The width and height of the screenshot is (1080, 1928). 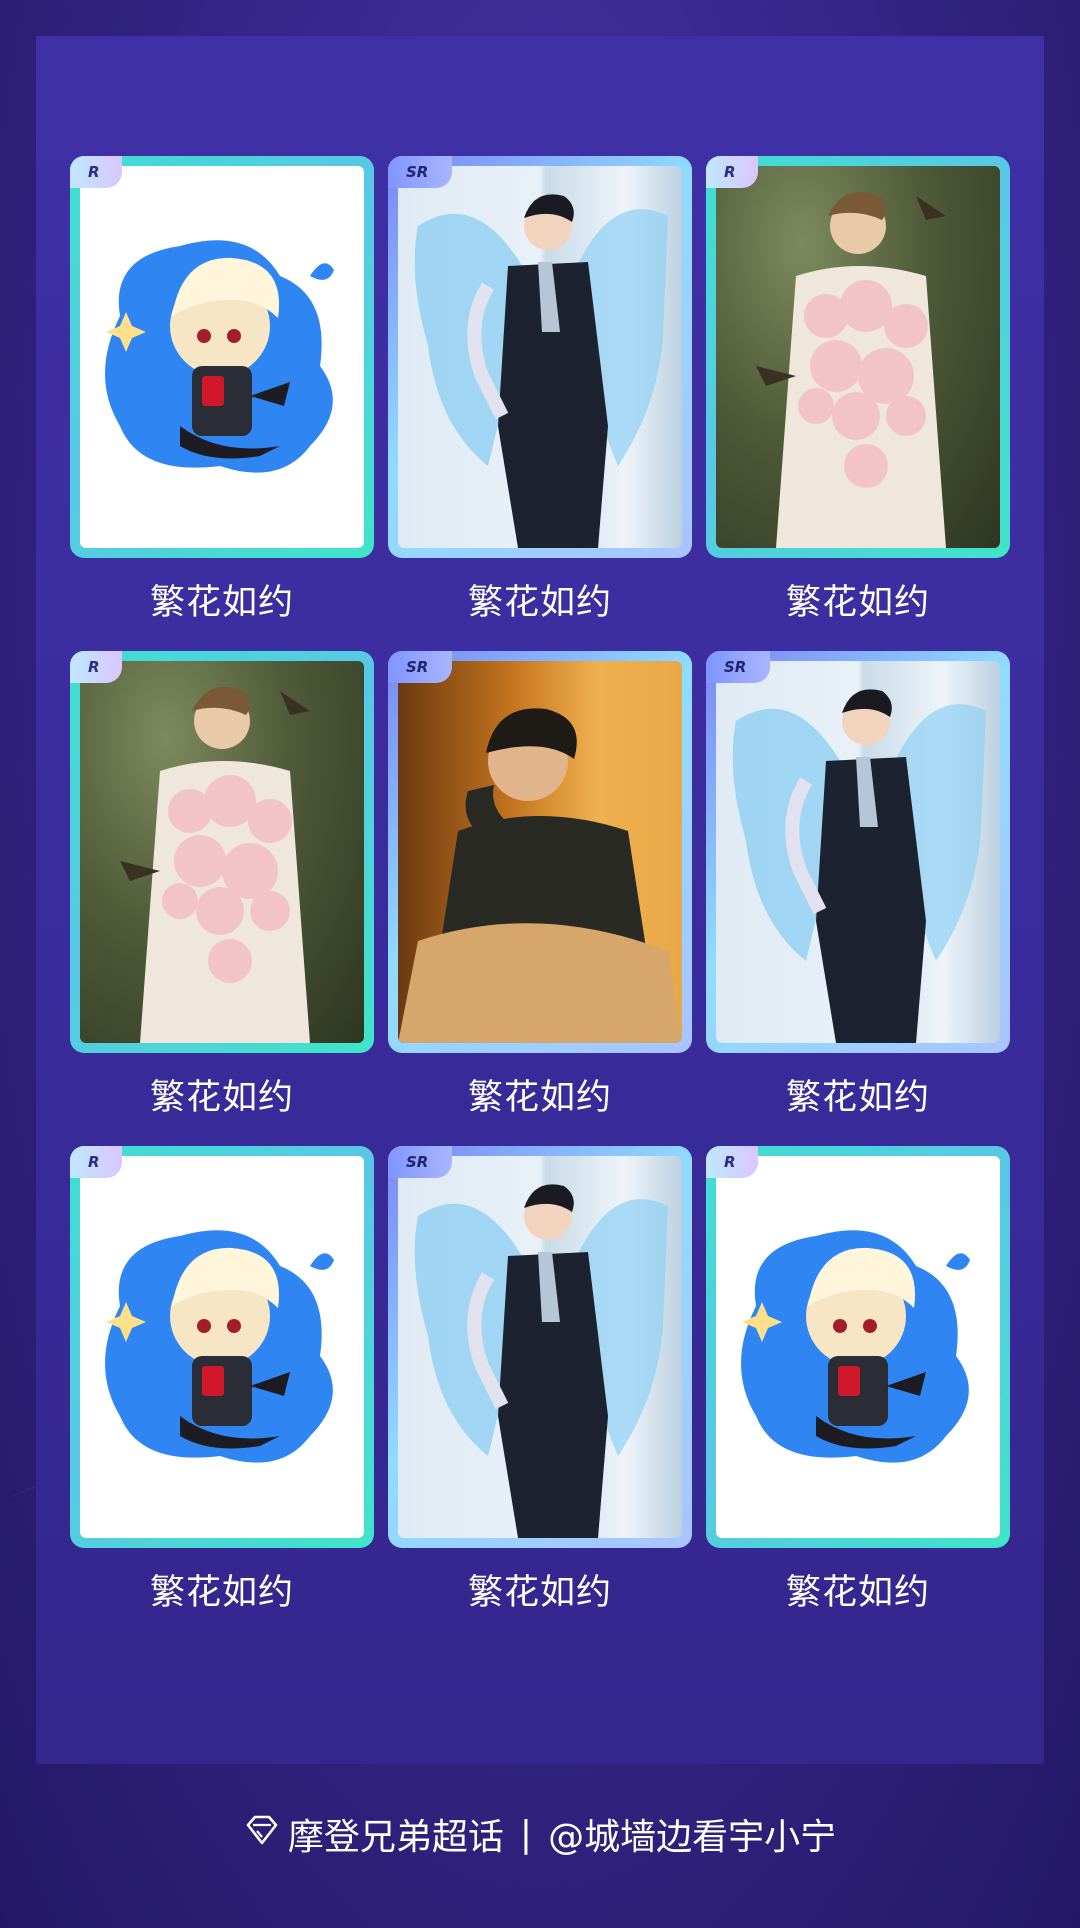 What do you see at coordinates (692, 1834) in the screenshot?
I see `author-handle: @城墙边看宇小宁` at bounding box center [692, 1834].